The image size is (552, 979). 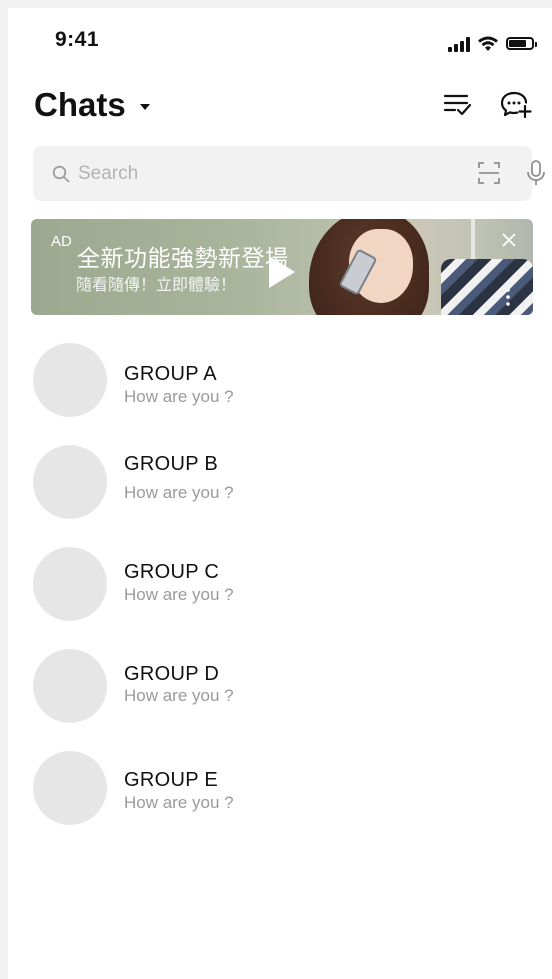 What do you see at coordinates (61, 173) in the screenshot?
I see `search-icon` at bounding box center [61, 173].